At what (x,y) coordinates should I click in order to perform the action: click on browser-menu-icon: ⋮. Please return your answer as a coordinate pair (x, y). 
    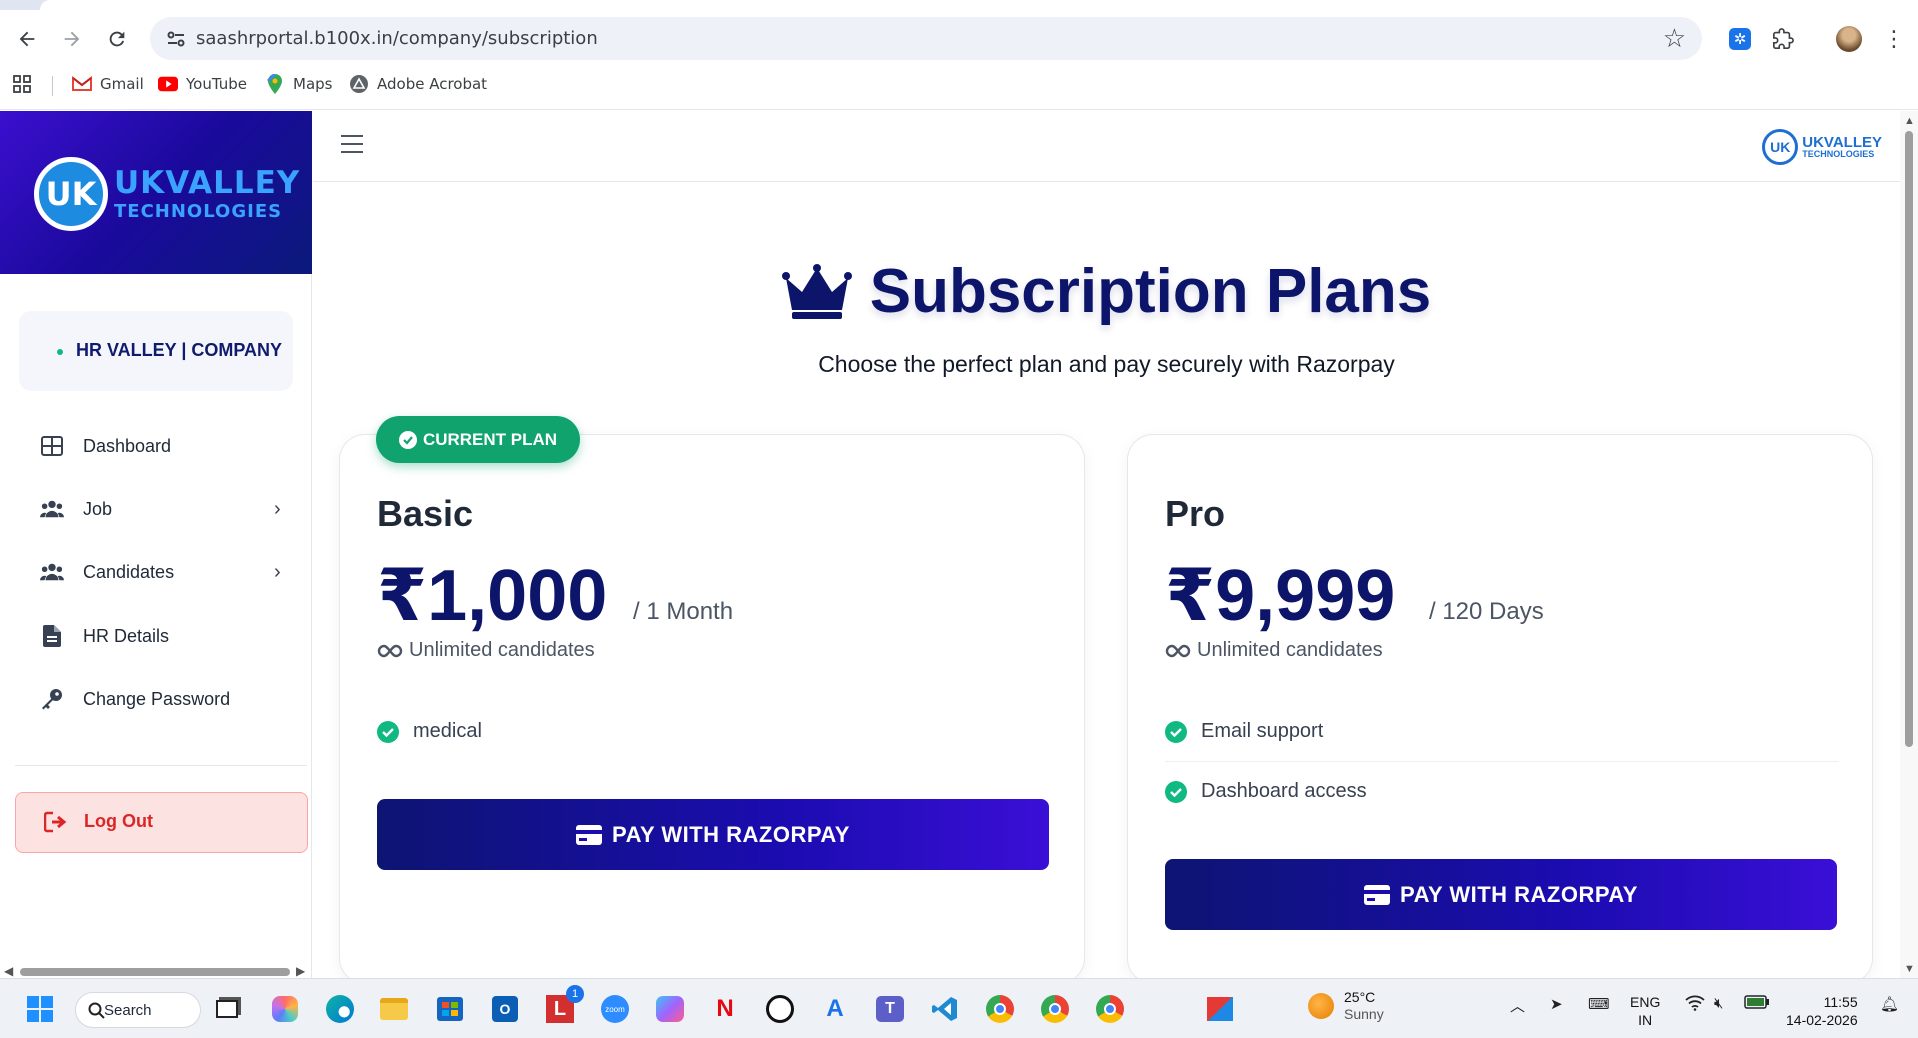
    Looking at the image, I should click on (1894, 39).